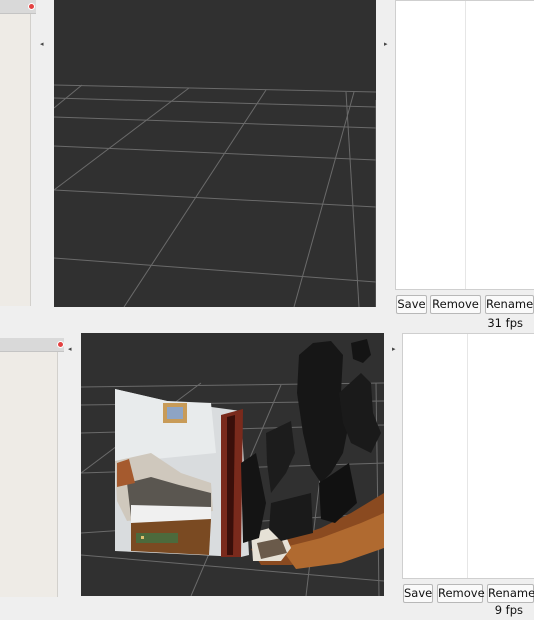 The width and height of the screenshot is (534, 620). What do you see at coordinates (505, 323) in the screenshot?
I see `fps-counter: 31 fps` at bounding box center [505, 323].